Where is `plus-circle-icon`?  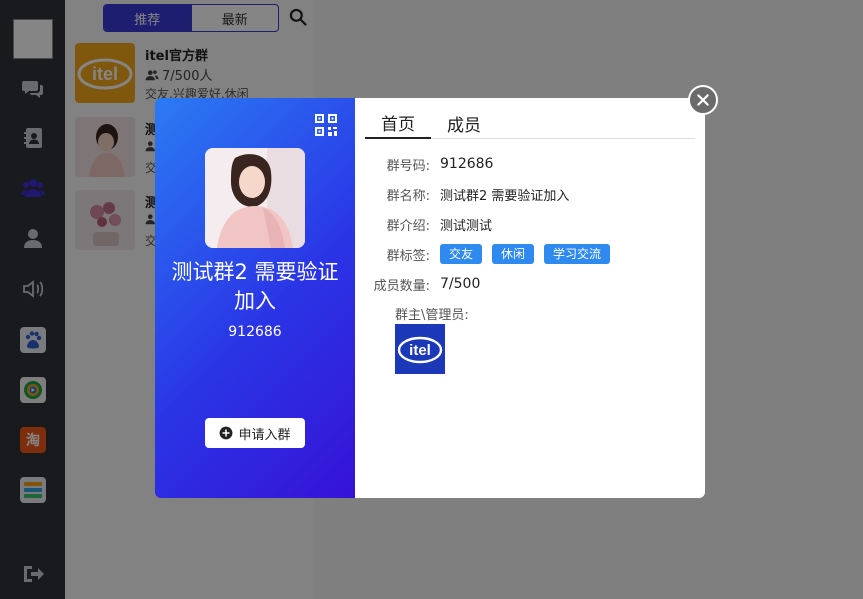
plus-circle-icon is located at coordinates (226, 433).